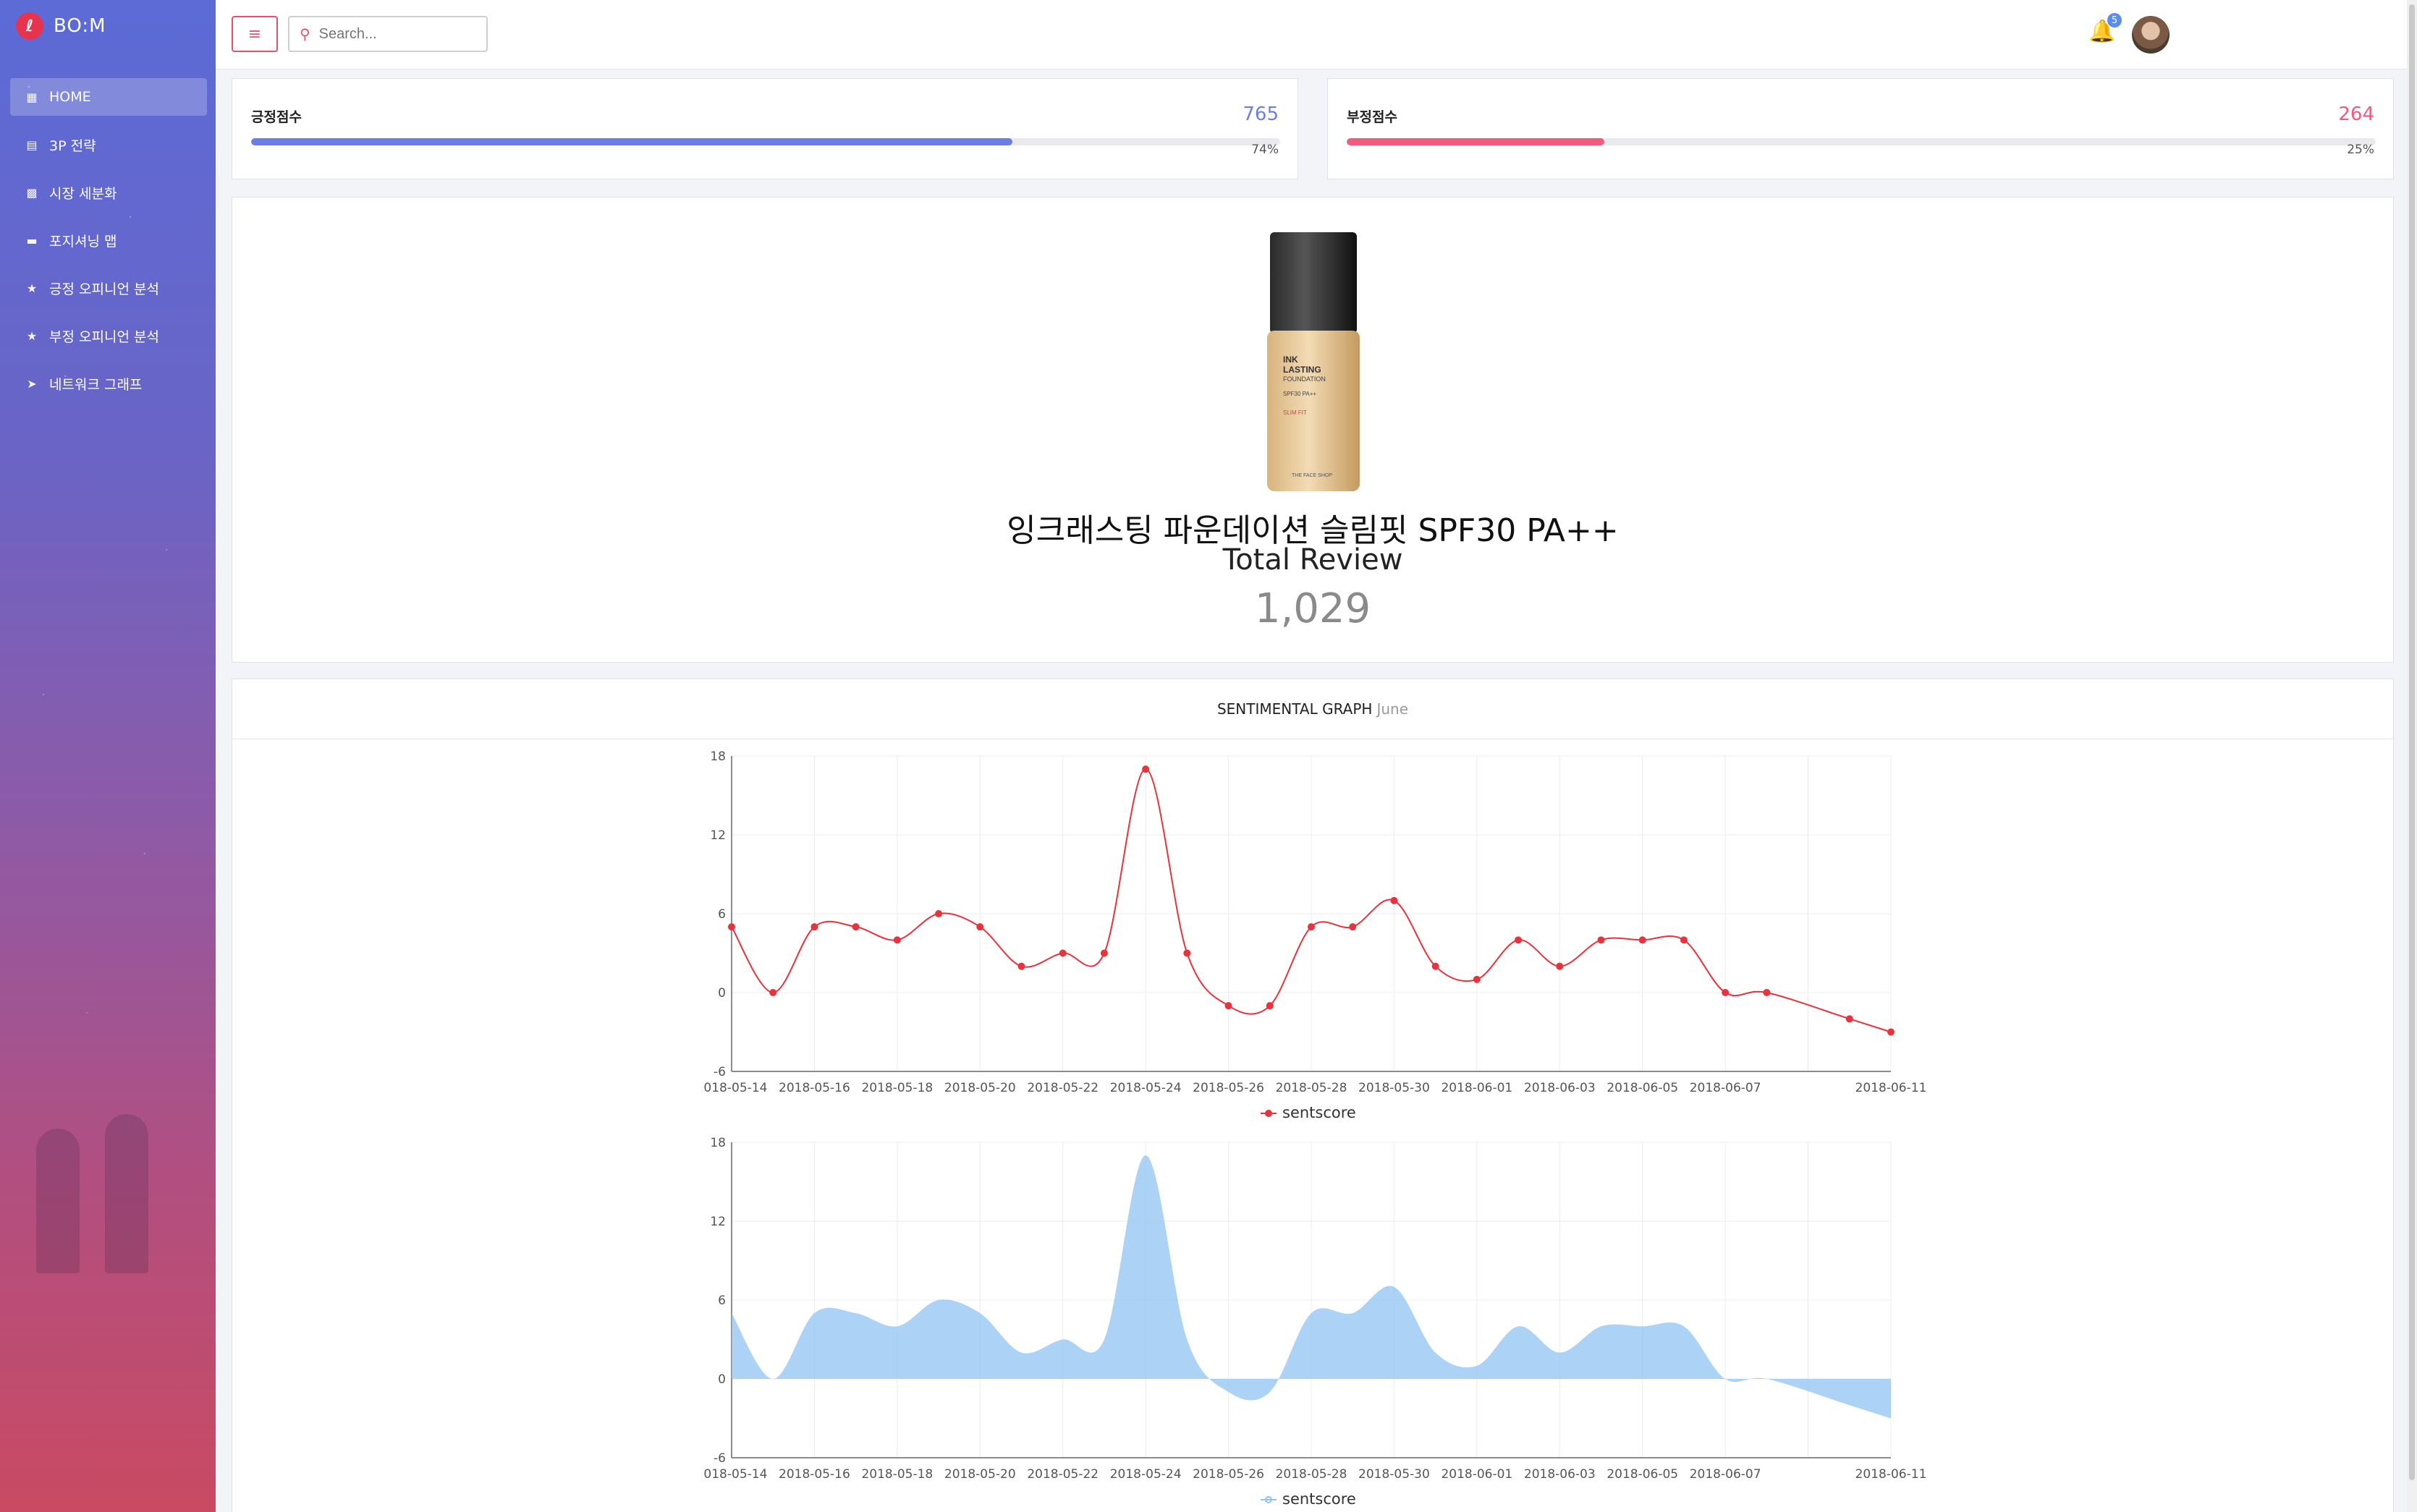  I want to click on scrollbar, so click(2412, 756).